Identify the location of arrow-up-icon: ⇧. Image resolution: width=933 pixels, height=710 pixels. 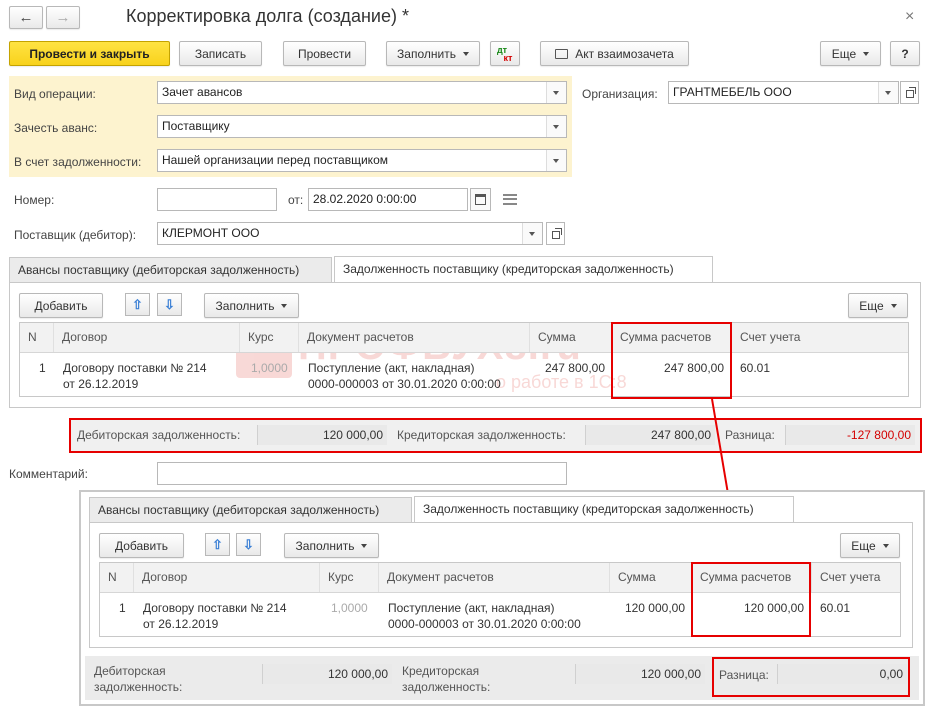
(217, 544).